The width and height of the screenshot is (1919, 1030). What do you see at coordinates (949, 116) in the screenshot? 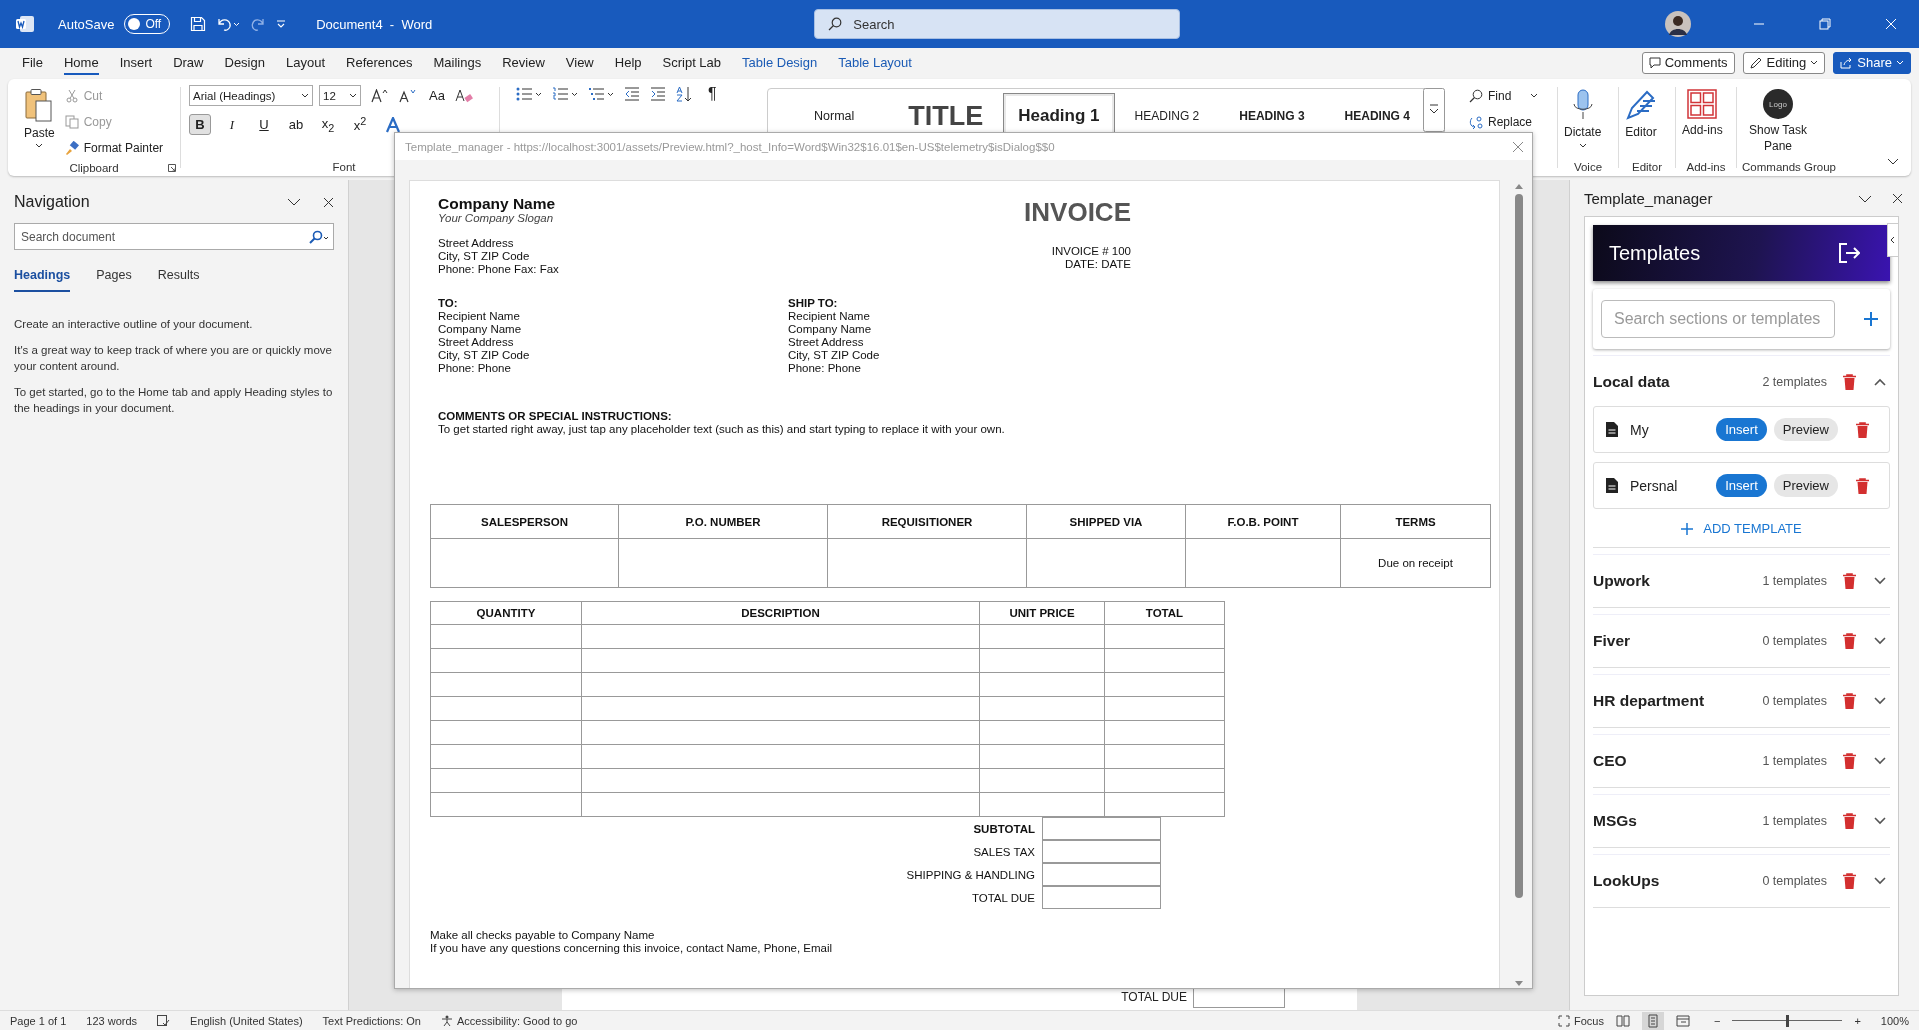
I see `style-option: TITLE` at bounding box center [949, 116].